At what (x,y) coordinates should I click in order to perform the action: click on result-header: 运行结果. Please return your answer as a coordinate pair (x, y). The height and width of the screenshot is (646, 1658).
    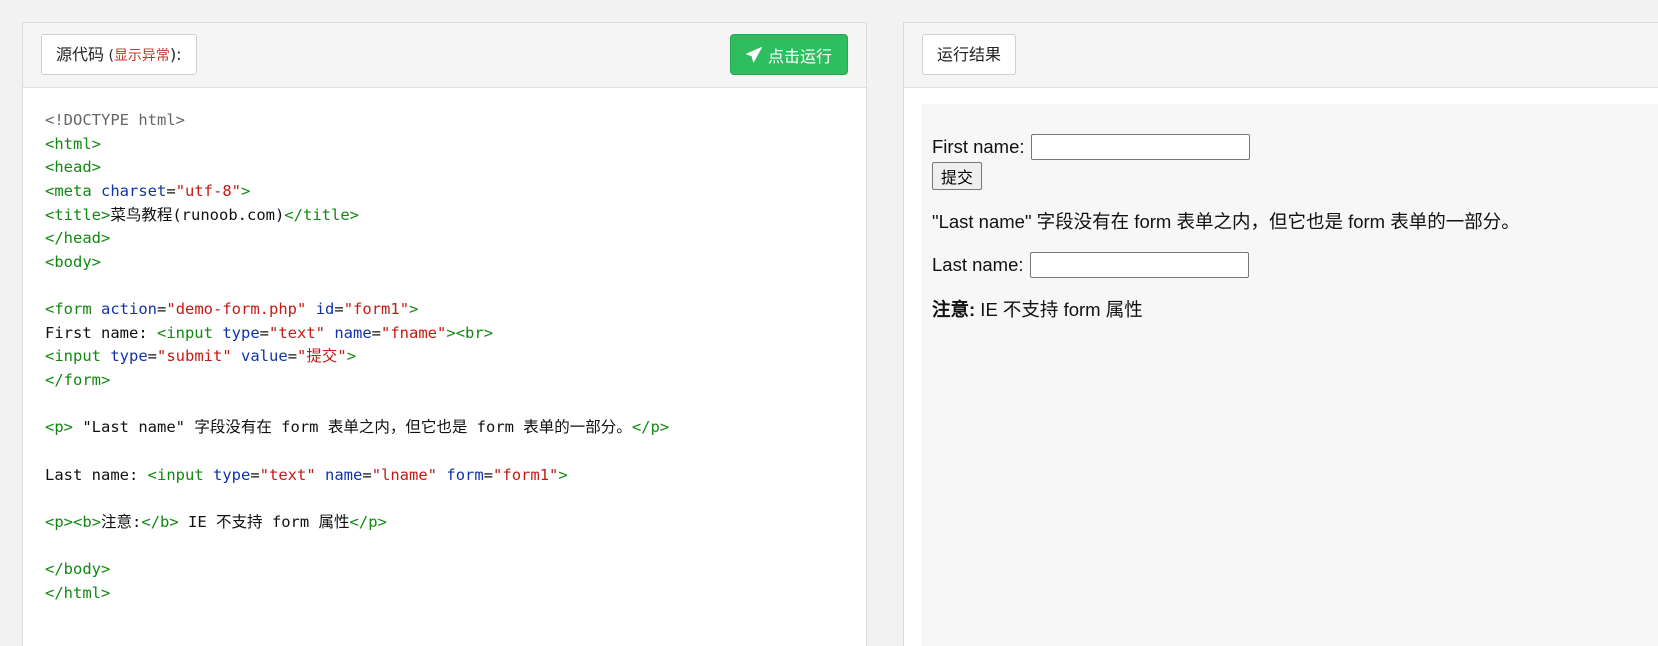
    Looking at the image, I should click on (1281, 55).